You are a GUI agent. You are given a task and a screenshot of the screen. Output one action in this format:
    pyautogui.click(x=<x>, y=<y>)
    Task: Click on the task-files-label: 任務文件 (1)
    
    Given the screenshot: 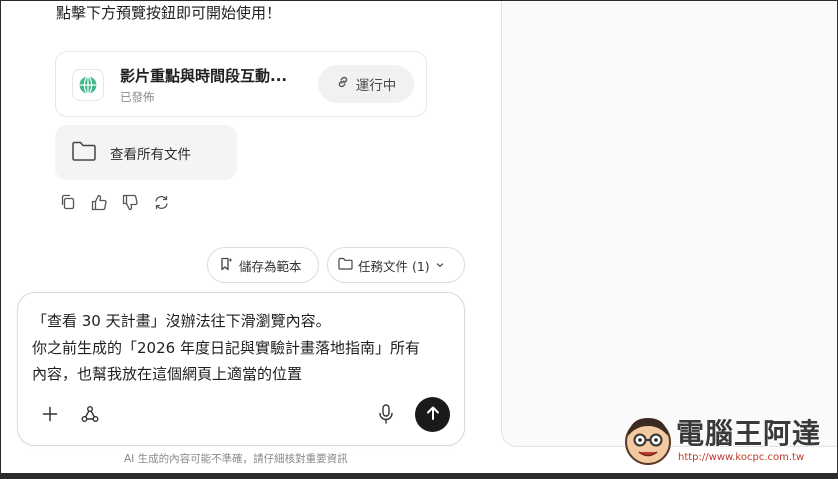 What is the action you would take?
    pyautogui.click(x=394, y=266)
    